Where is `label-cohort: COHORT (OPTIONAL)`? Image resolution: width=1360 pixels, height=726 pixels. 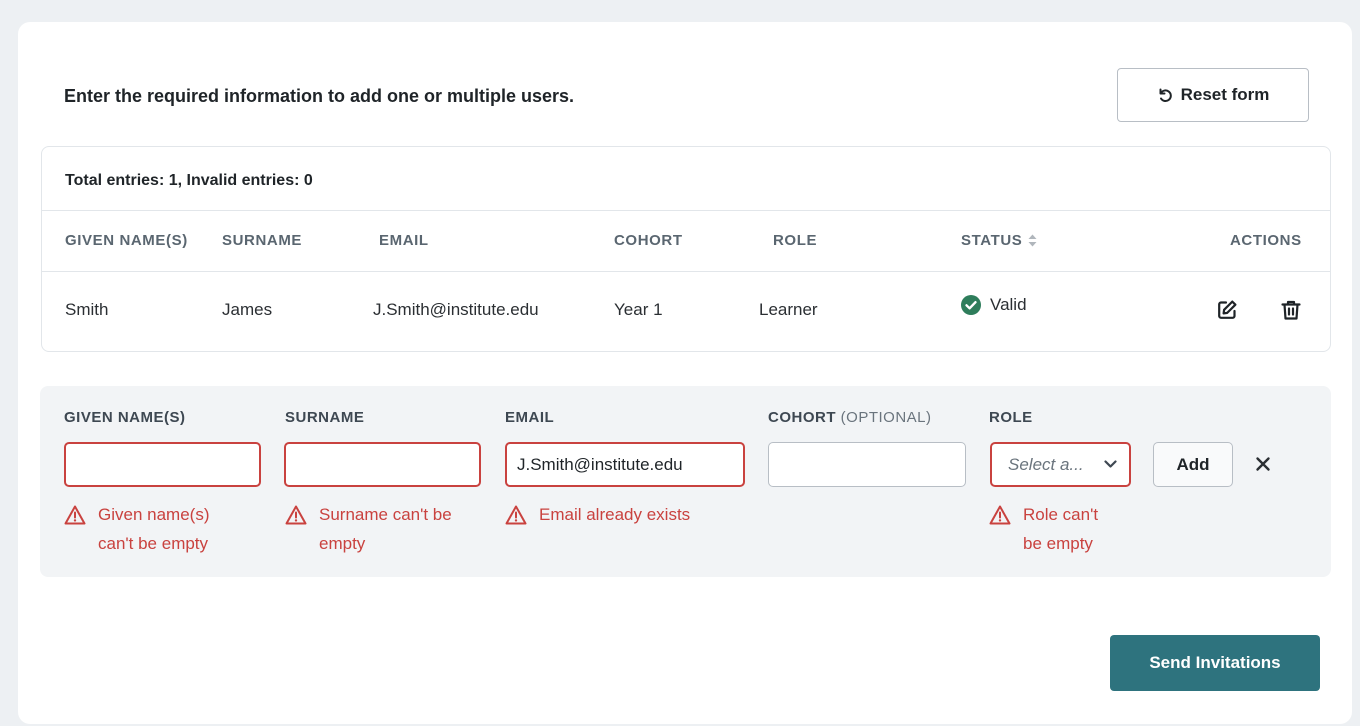 label-cohort: COHORT (OPTIONAL) is located at coordinates (850, 417).